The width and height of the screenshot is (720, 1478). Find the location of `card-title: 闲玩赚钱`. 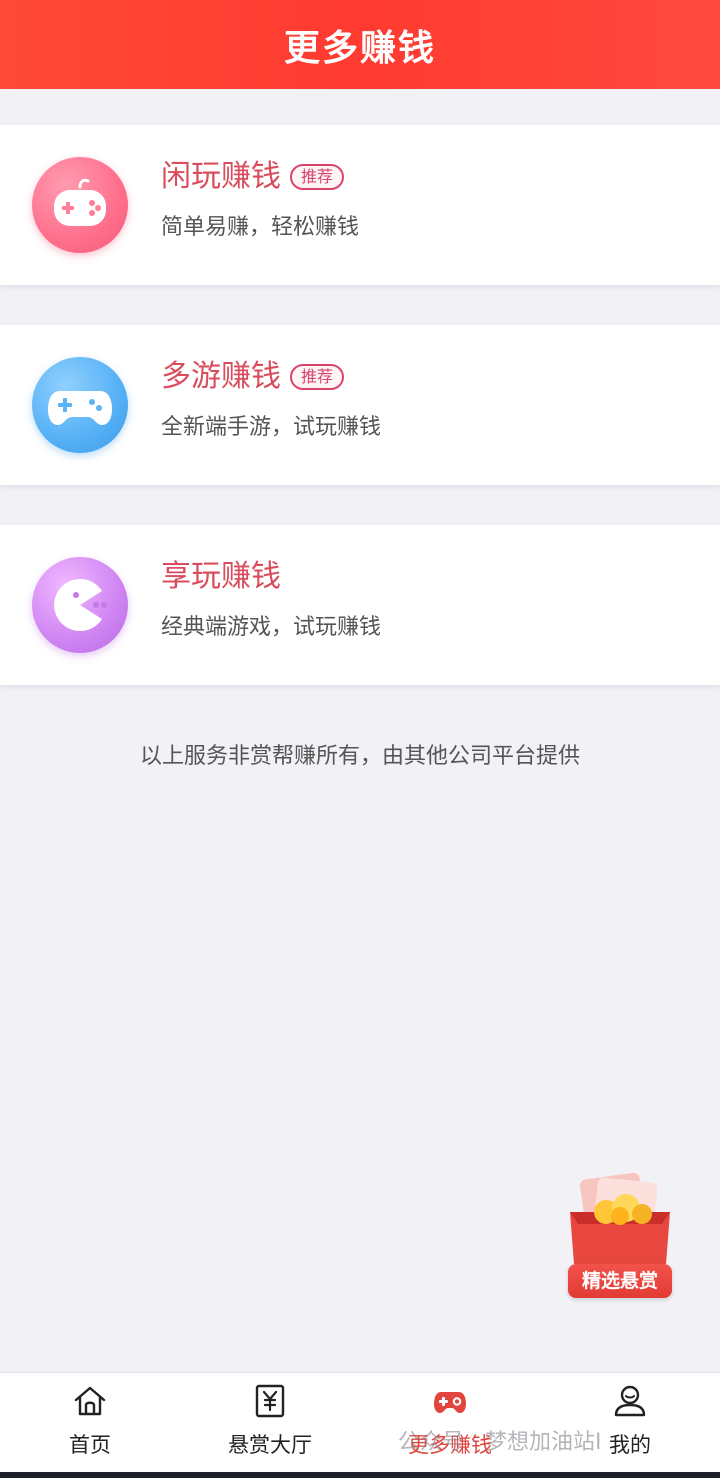

card-title: 闲玩赚钱 is located at coordinates (221, 176).